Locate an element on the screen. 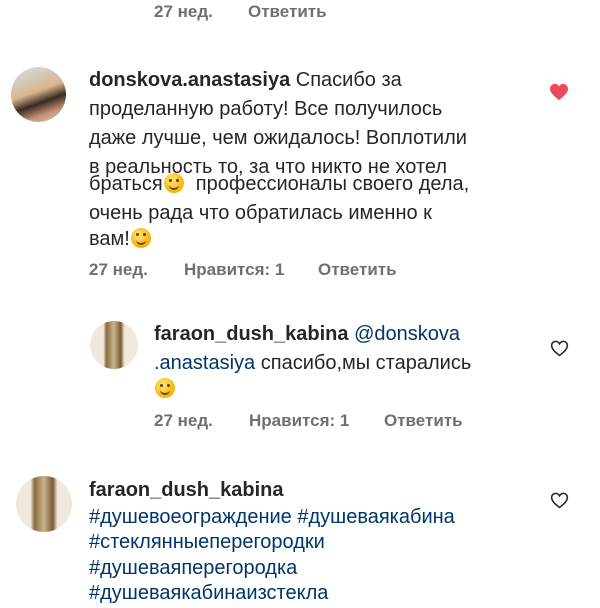 This screenshot has height=608, width=600. hashtag-link: #душевоеограждение is located at coordinates (190, 517).